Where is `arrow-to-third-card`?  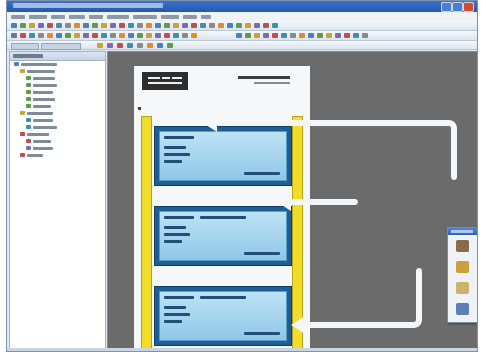
arrow-to-third-card is located at coordinates (361, 298).